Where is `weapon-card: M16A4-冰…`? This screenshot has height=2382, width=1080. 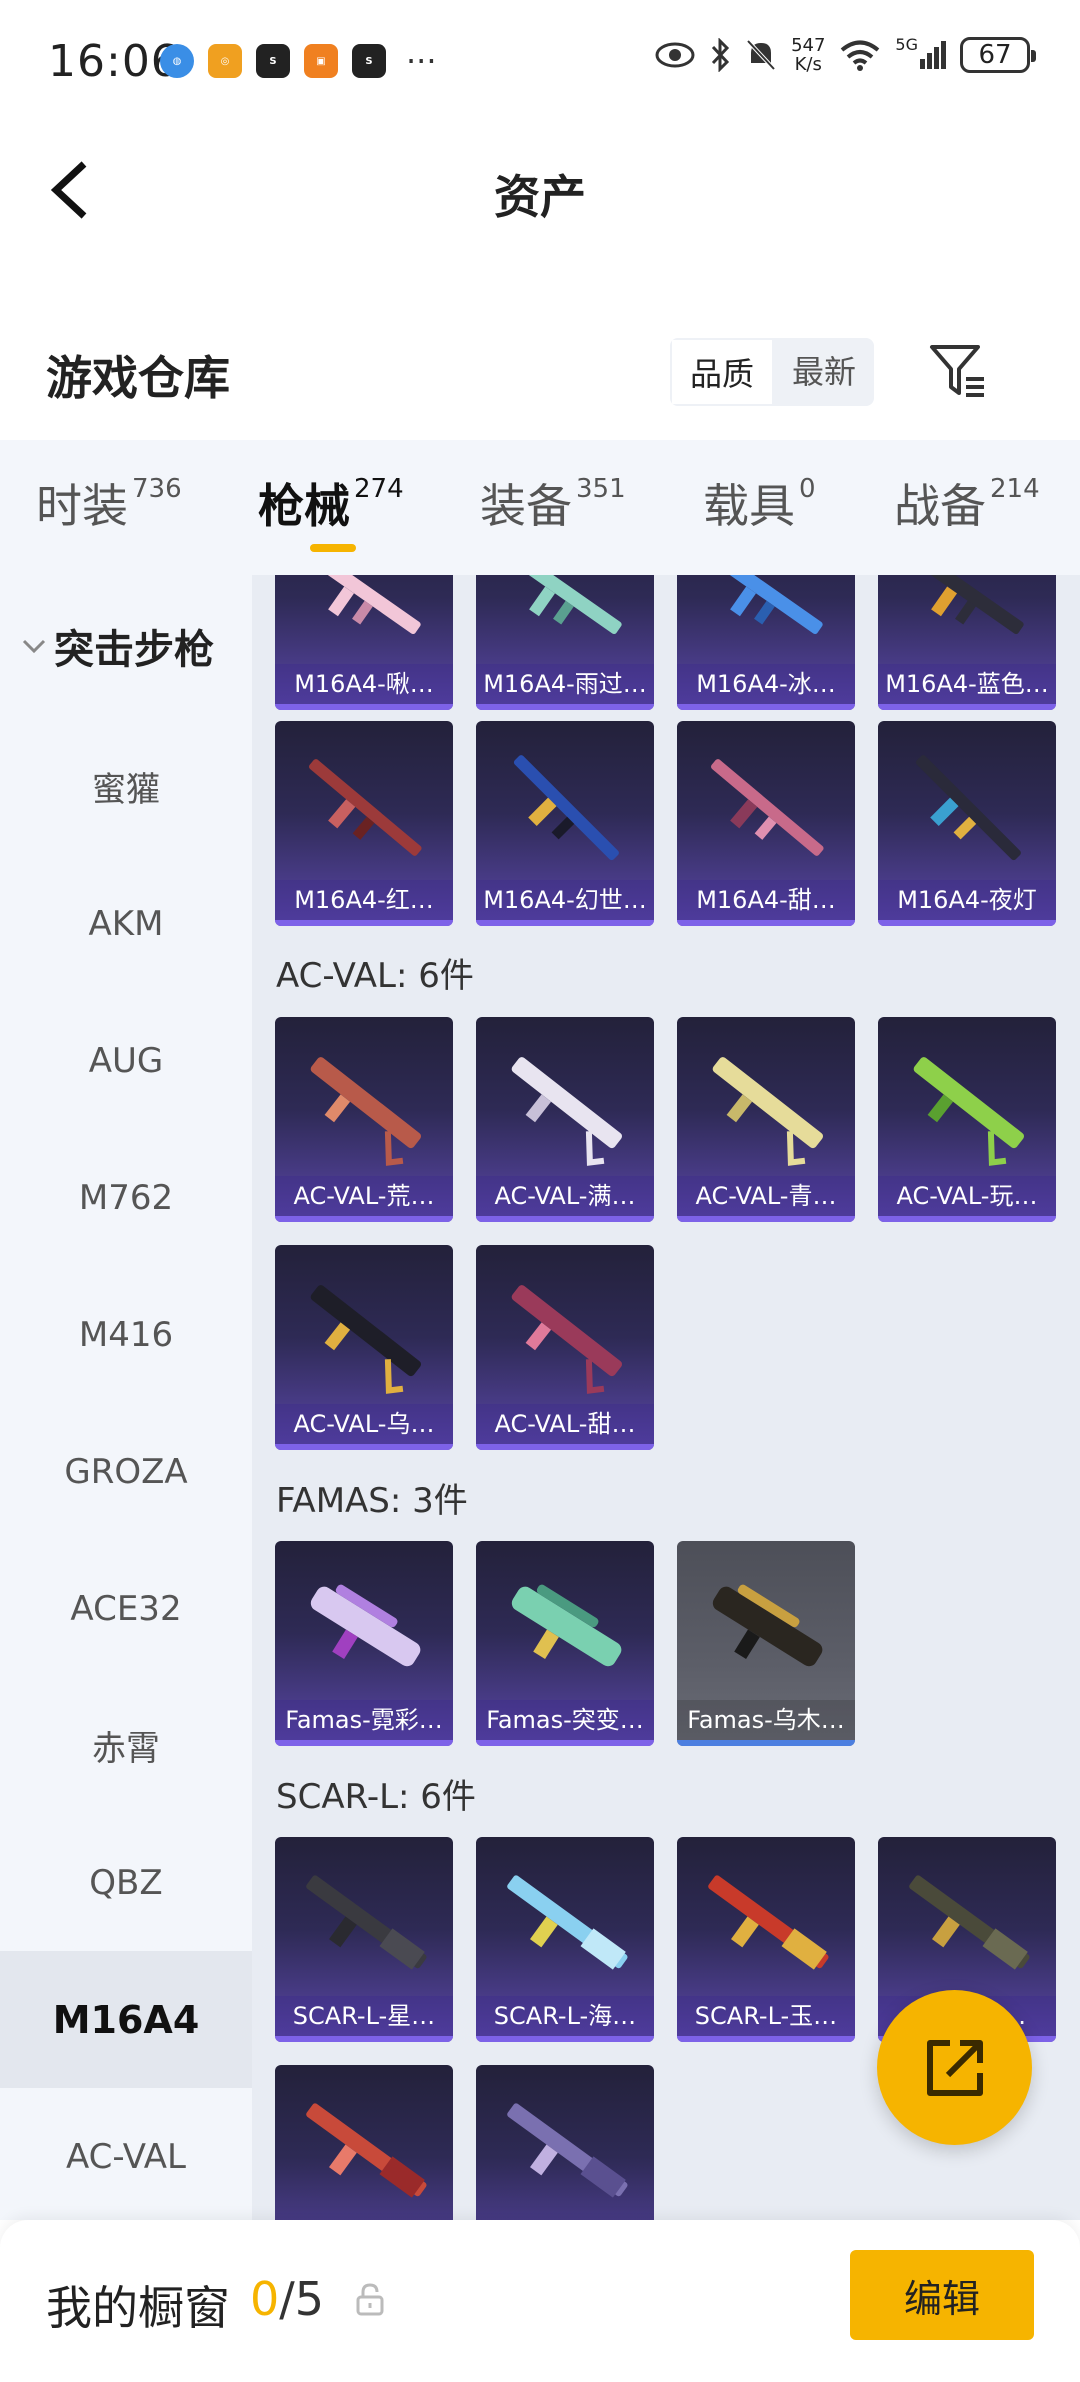 weapon-card: M16A4-冰… is located at coordinates (766, 642).